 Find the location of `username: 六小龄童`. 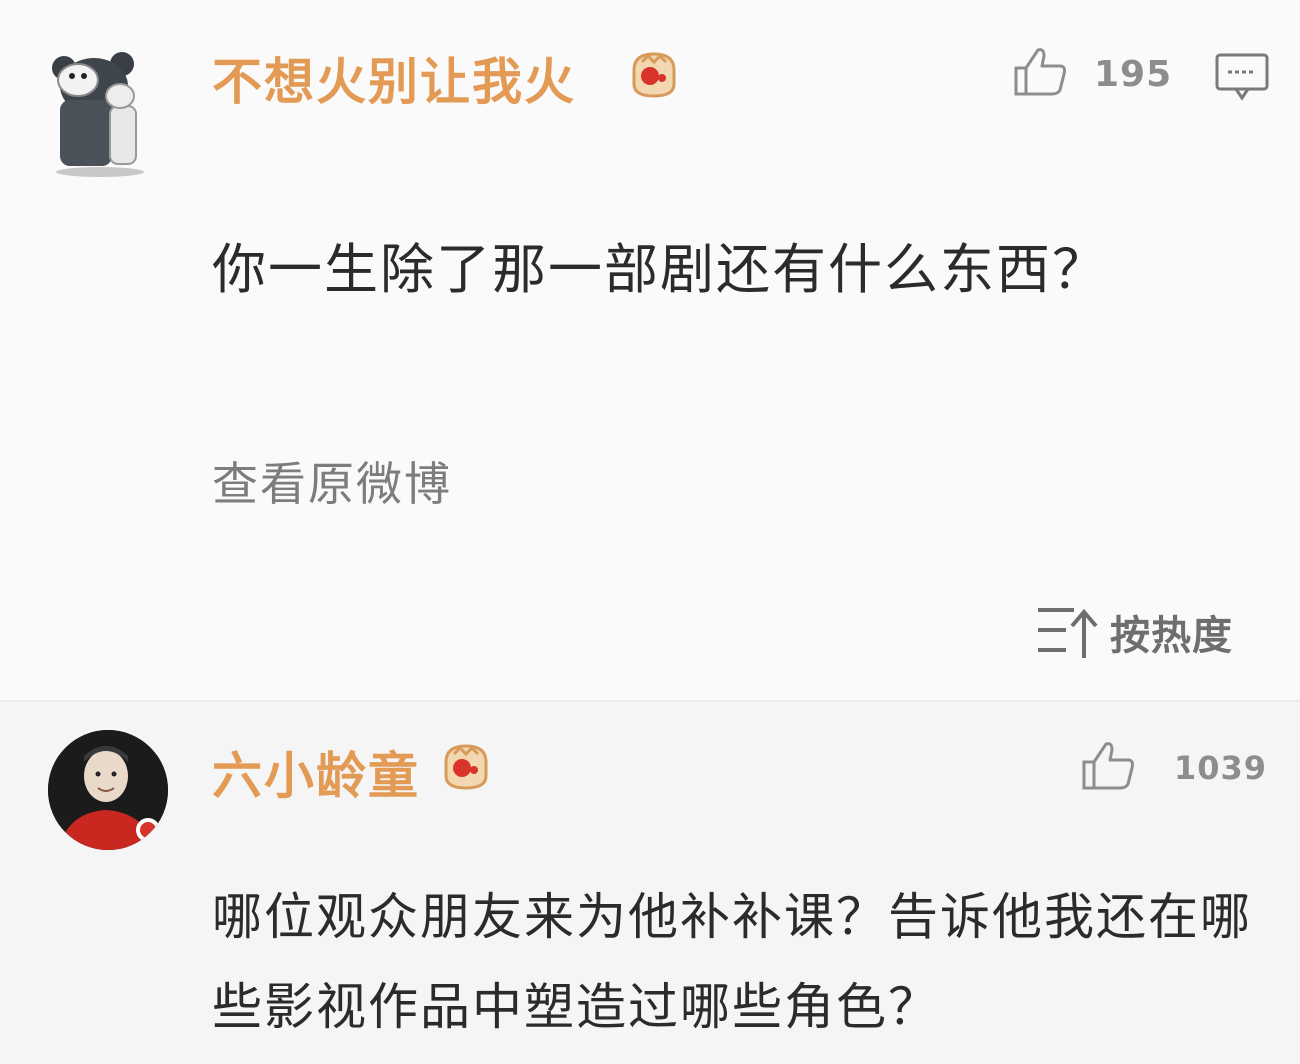

username: 六小龄童 is located at coordinates (316, 772).